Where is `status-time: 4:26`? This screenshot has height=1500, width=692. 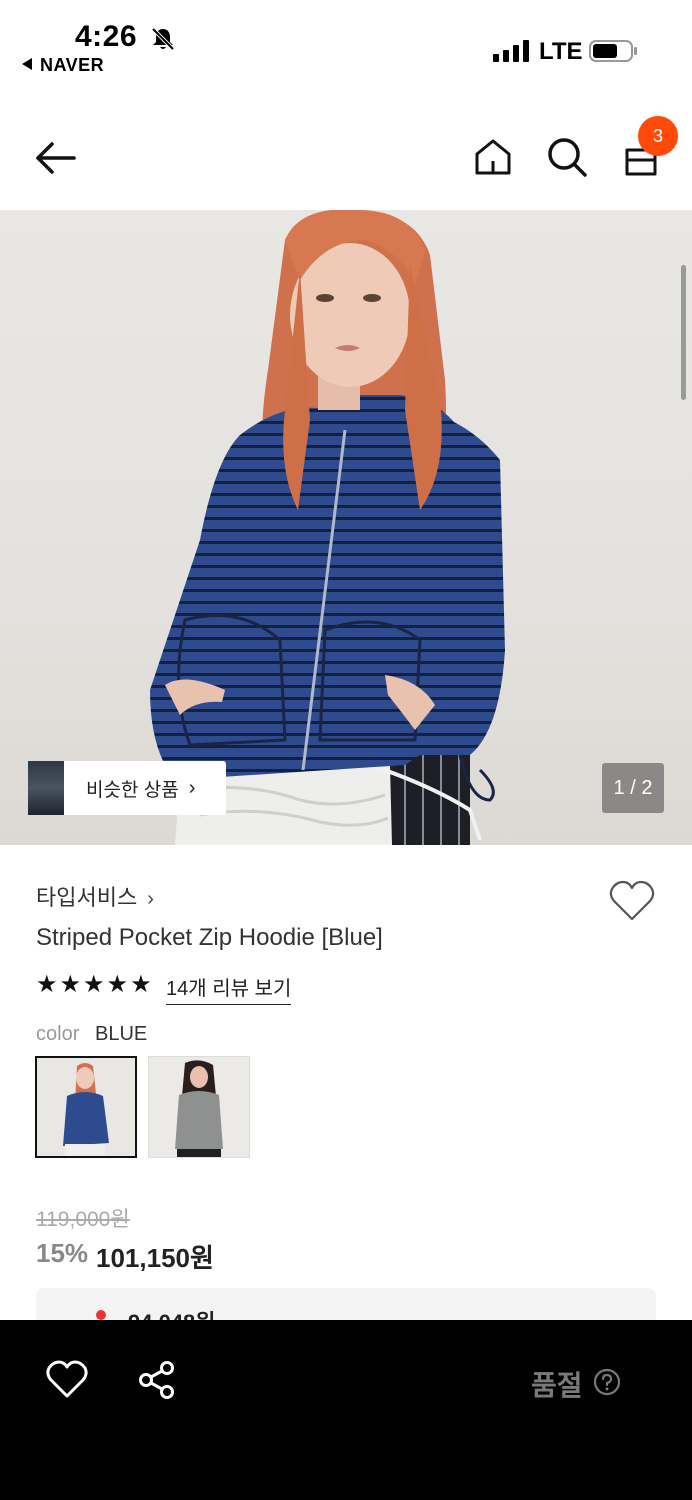 status-time: 4:26 is located at coordinates (106, 36).